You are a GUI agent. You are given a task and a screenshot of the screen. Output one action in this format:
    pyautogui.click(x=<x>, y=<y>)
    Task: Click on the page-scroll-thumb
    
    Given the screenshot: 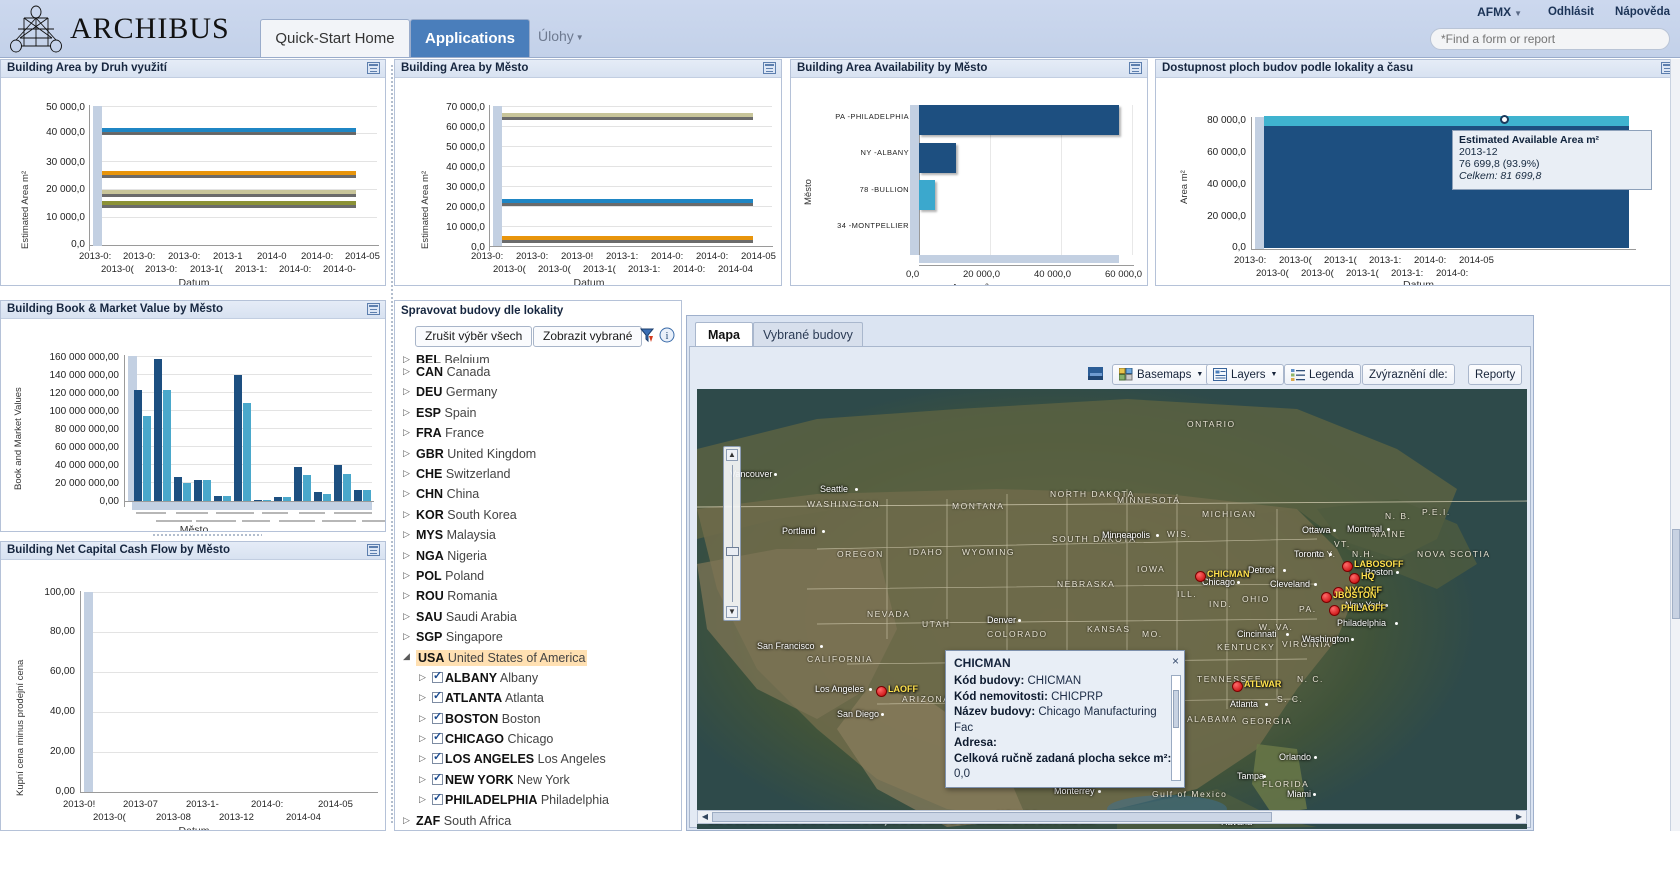 What is the action you would take?
    pyautogui.click(x=1676, y=574)
    